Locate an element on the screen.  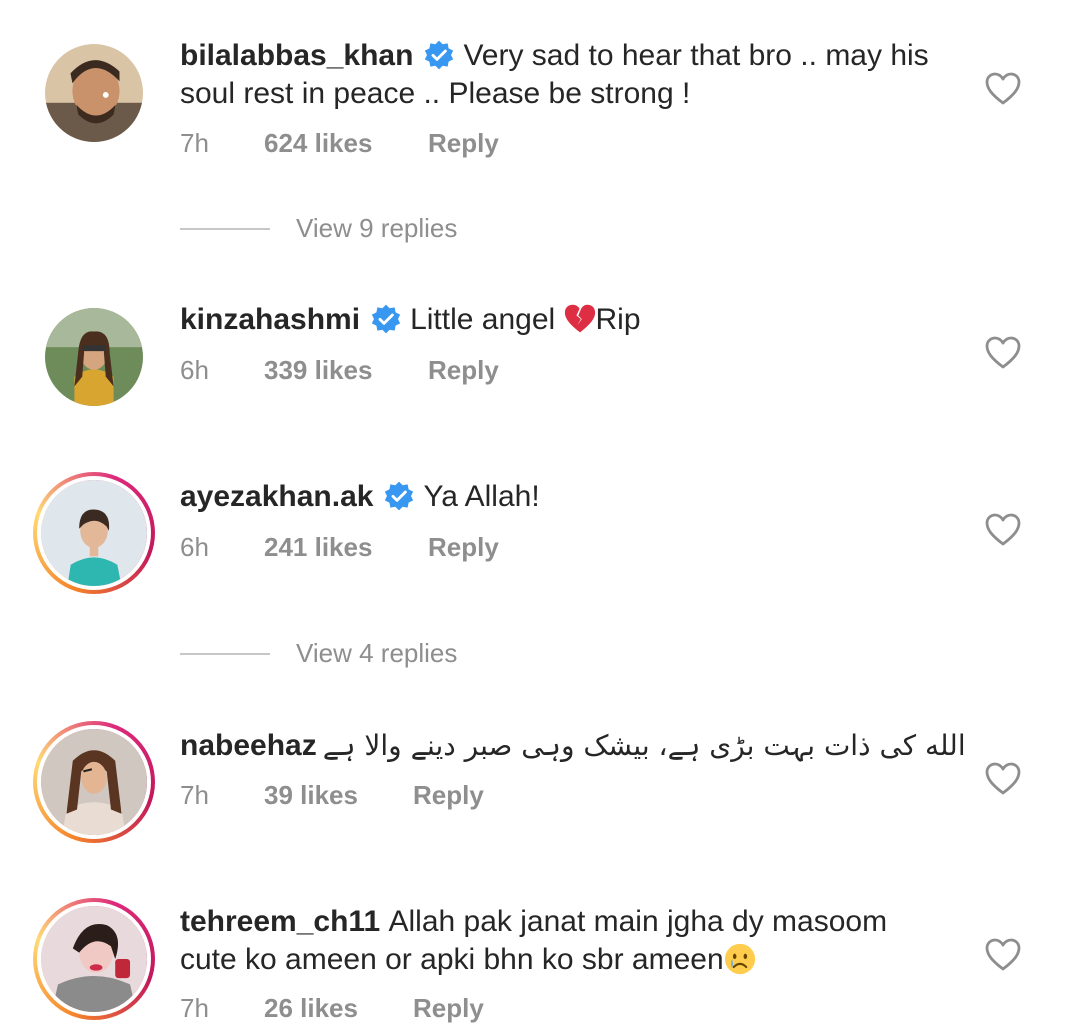
username: kinzahashmi is located at coordinates (270, 319).